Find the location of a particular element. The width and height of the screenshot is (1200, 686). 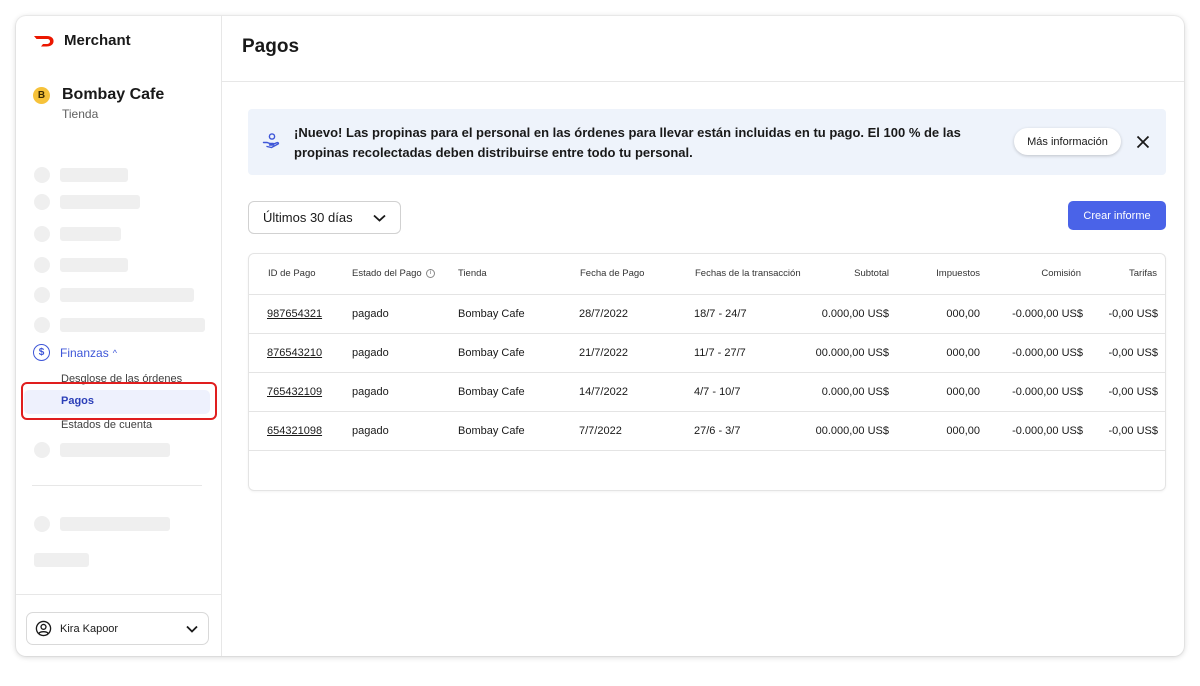

transaction-dates: 18/7 - 24/7 is located at coordinates (720, 314).